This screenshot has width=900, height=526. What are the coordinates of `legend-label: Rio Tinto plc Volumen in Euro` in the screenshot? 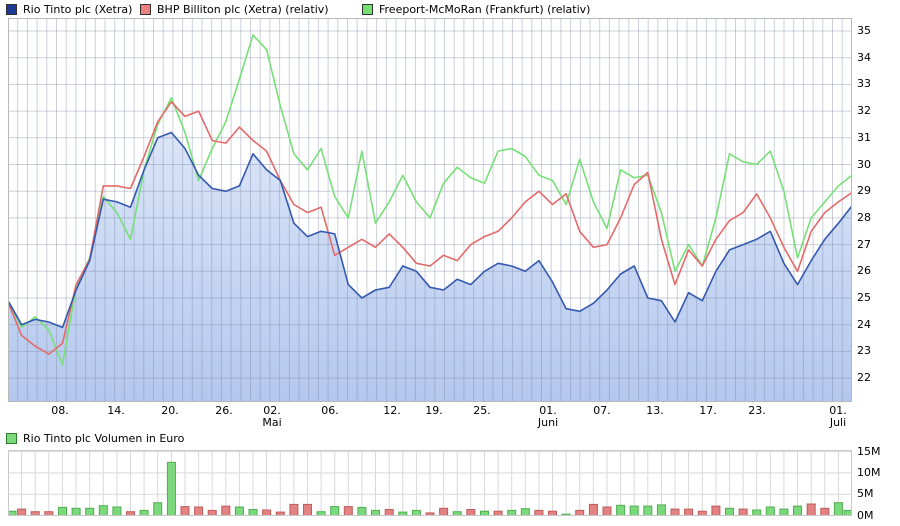 It's located at (104, 438).